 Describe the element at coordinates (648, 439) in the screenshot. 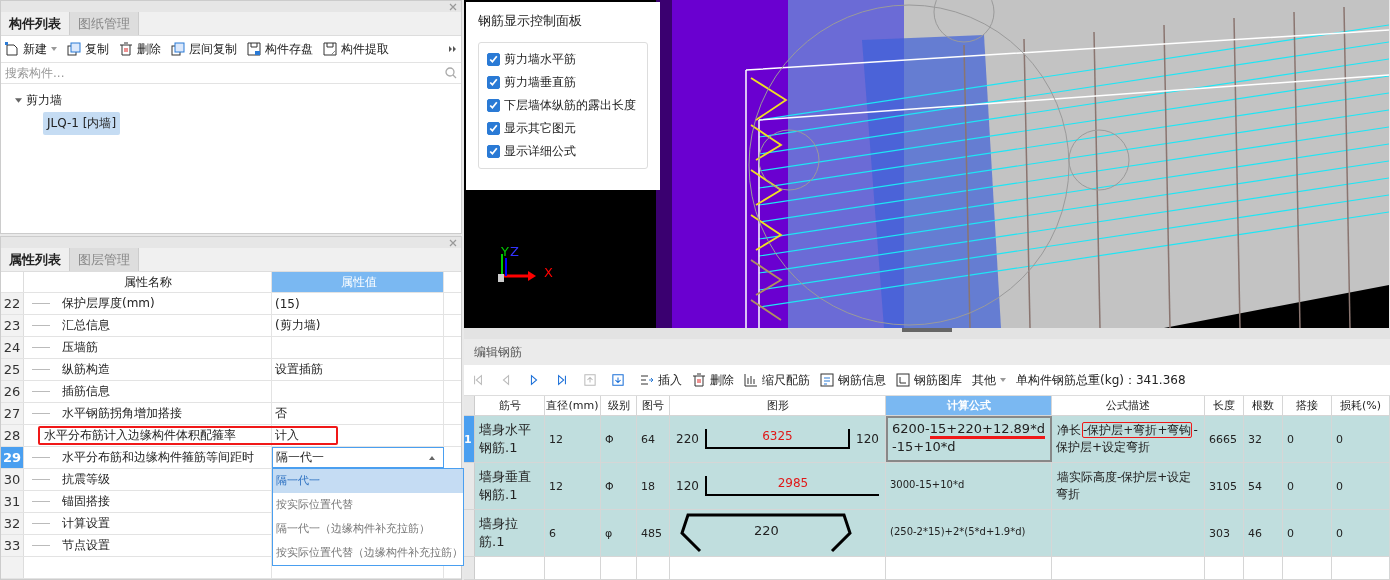

I see `table-cell: 64` at that location.